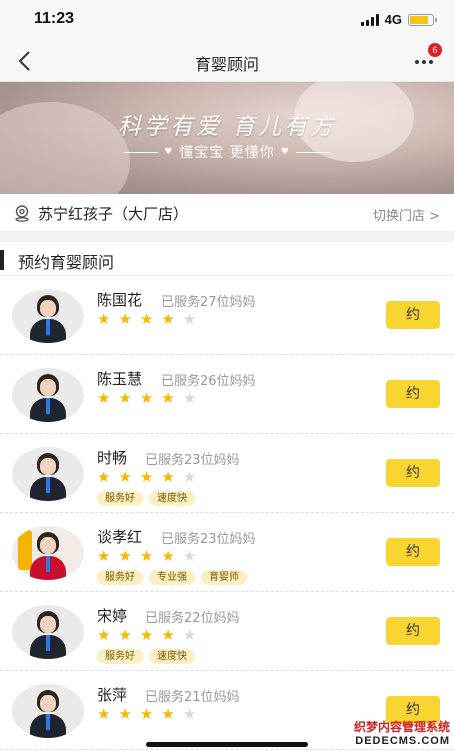 The image size is (454, 754). What do you see at coordinates (208, 381) in the screenshot?
I see `served-count: 已服务26位妈妈` at bounding box center [208, 381].